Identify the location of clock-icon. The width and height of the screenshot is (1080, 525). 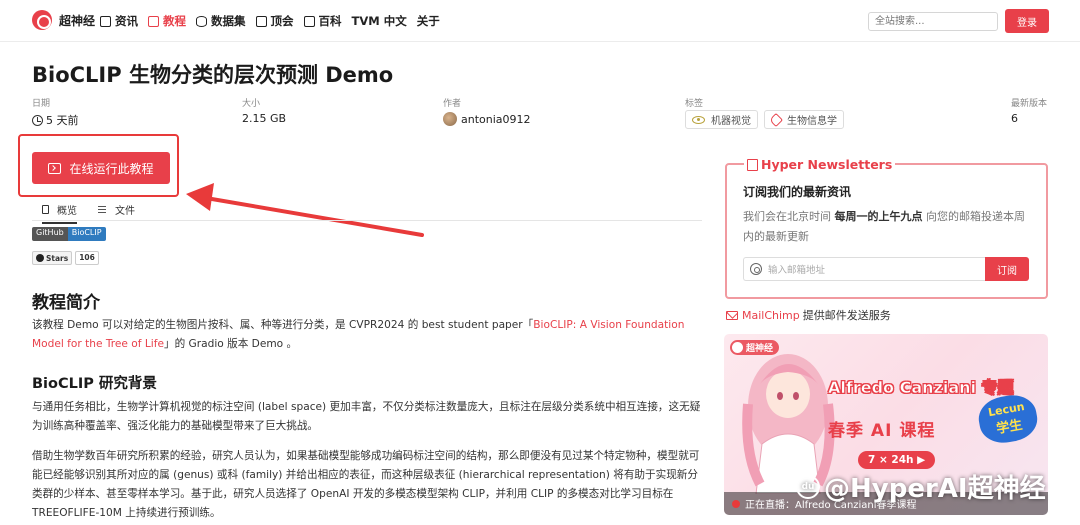
(37, 120).